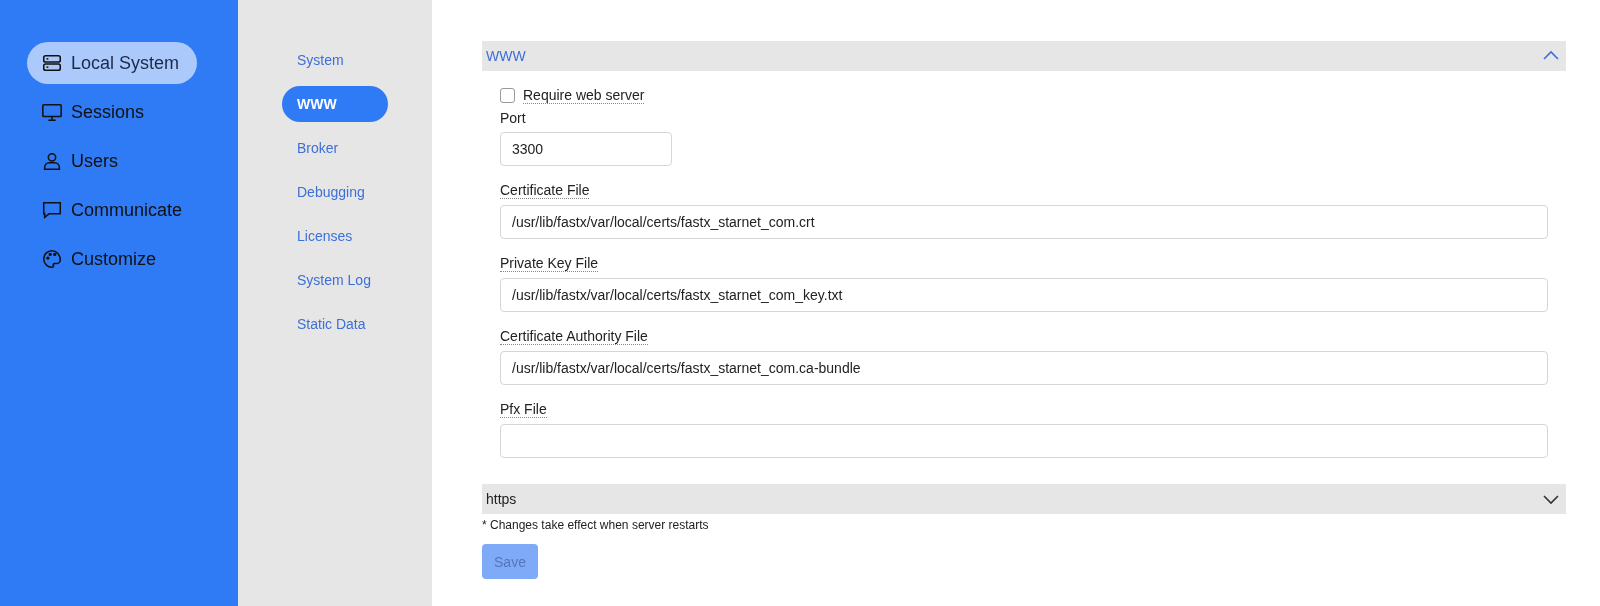 The height and width of the screenshot is (606, 1600). I want to click on subnav-item: WWW, so click(335, 104).